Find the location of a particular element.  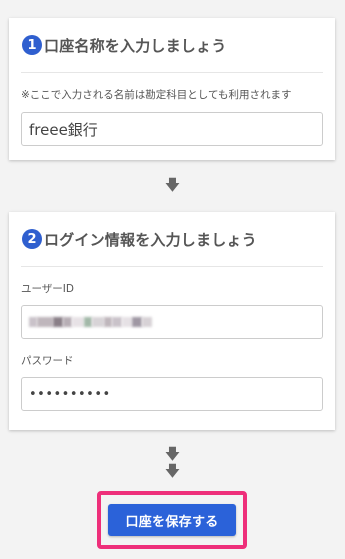

userid-blurred-value is located at coordinates (90, 322).